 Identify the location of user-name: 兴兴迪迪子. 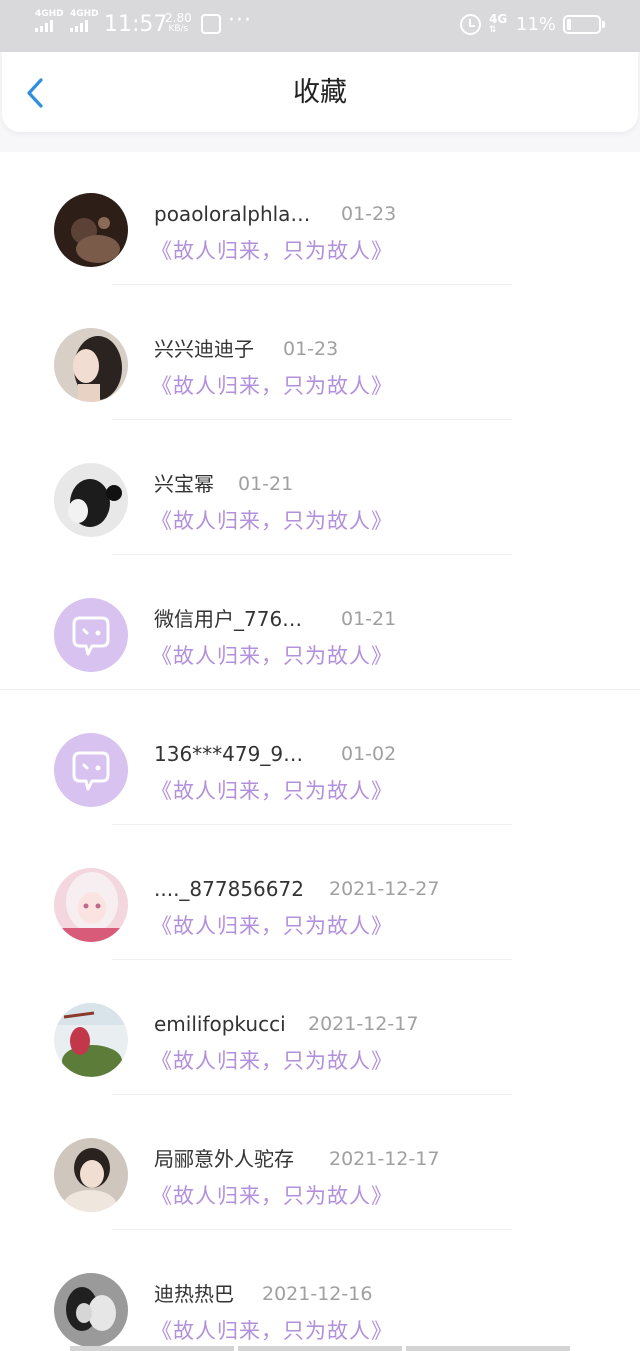
(204, 349).